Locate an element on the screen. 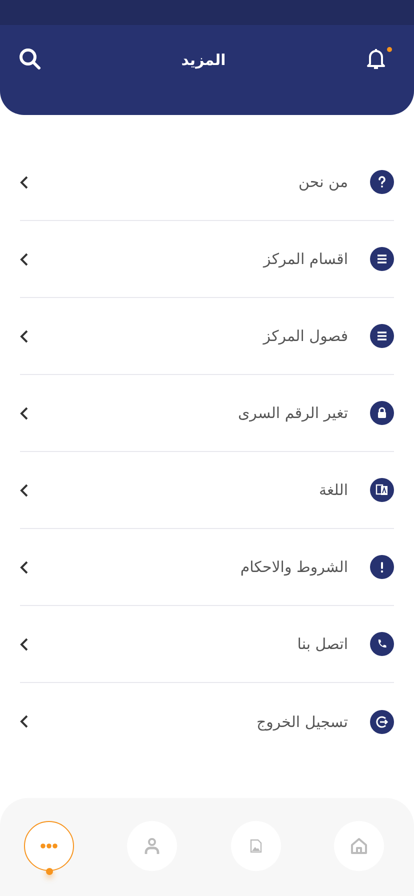  menu-label: تغير الرقم السرى is located at coordinates (292, 413).